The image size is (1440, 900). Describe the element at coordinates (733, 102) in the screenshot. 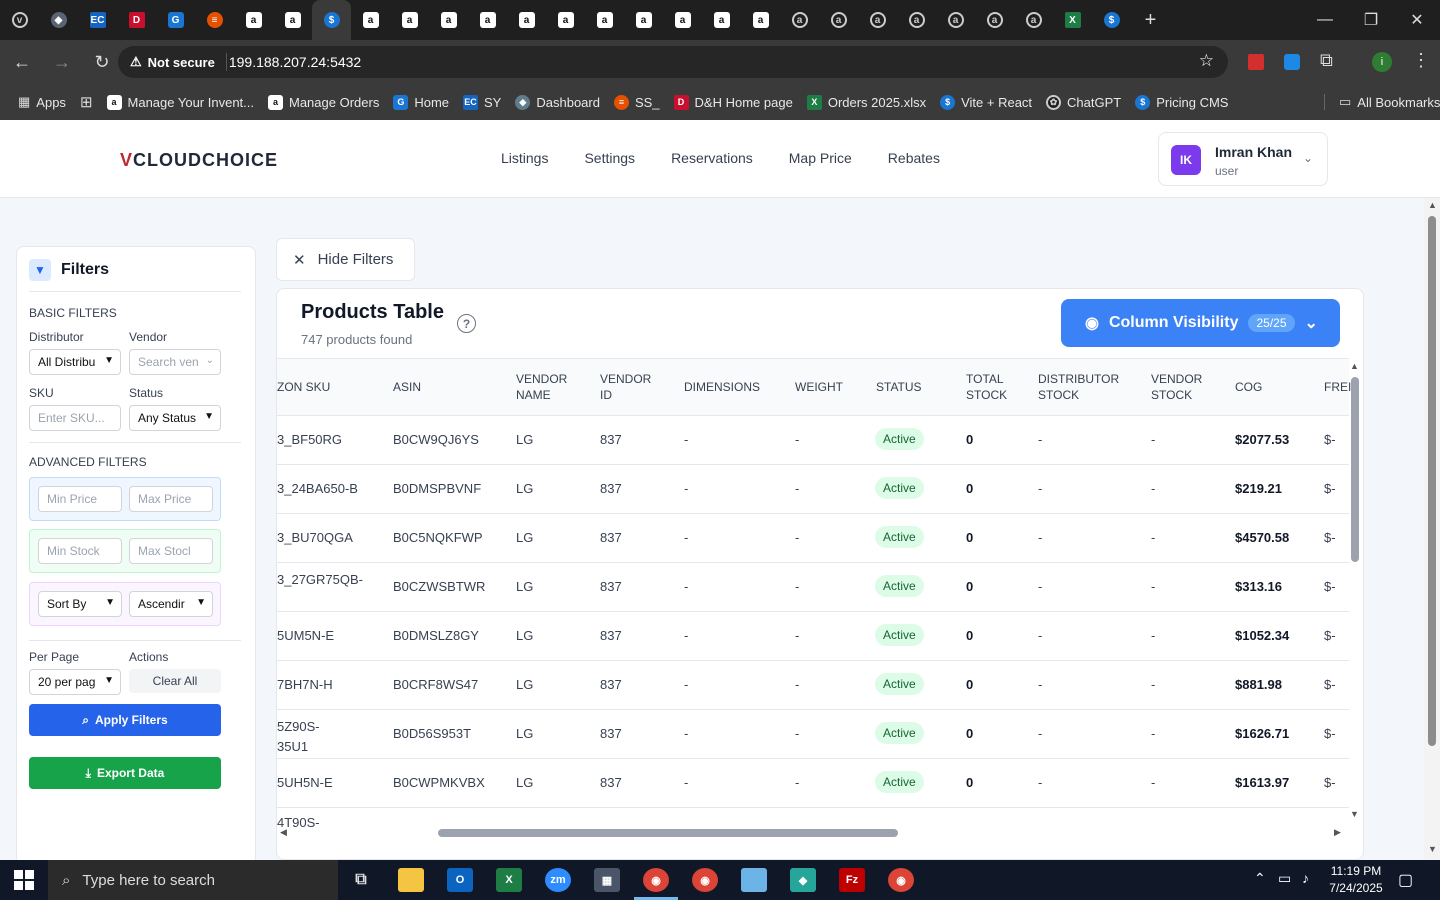

I see `bookmark-item: D D&H Home page` at that location.